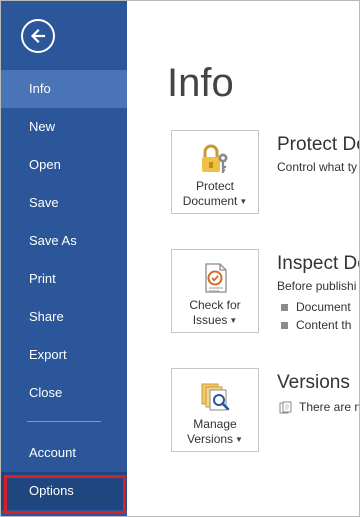 Image resolution: width=360 pixels, height=517 pixels. What do you see at coordinates (318, 144) in the screenshot?
I see `protect-title: Protect Do` at bounding box center [318, 144].